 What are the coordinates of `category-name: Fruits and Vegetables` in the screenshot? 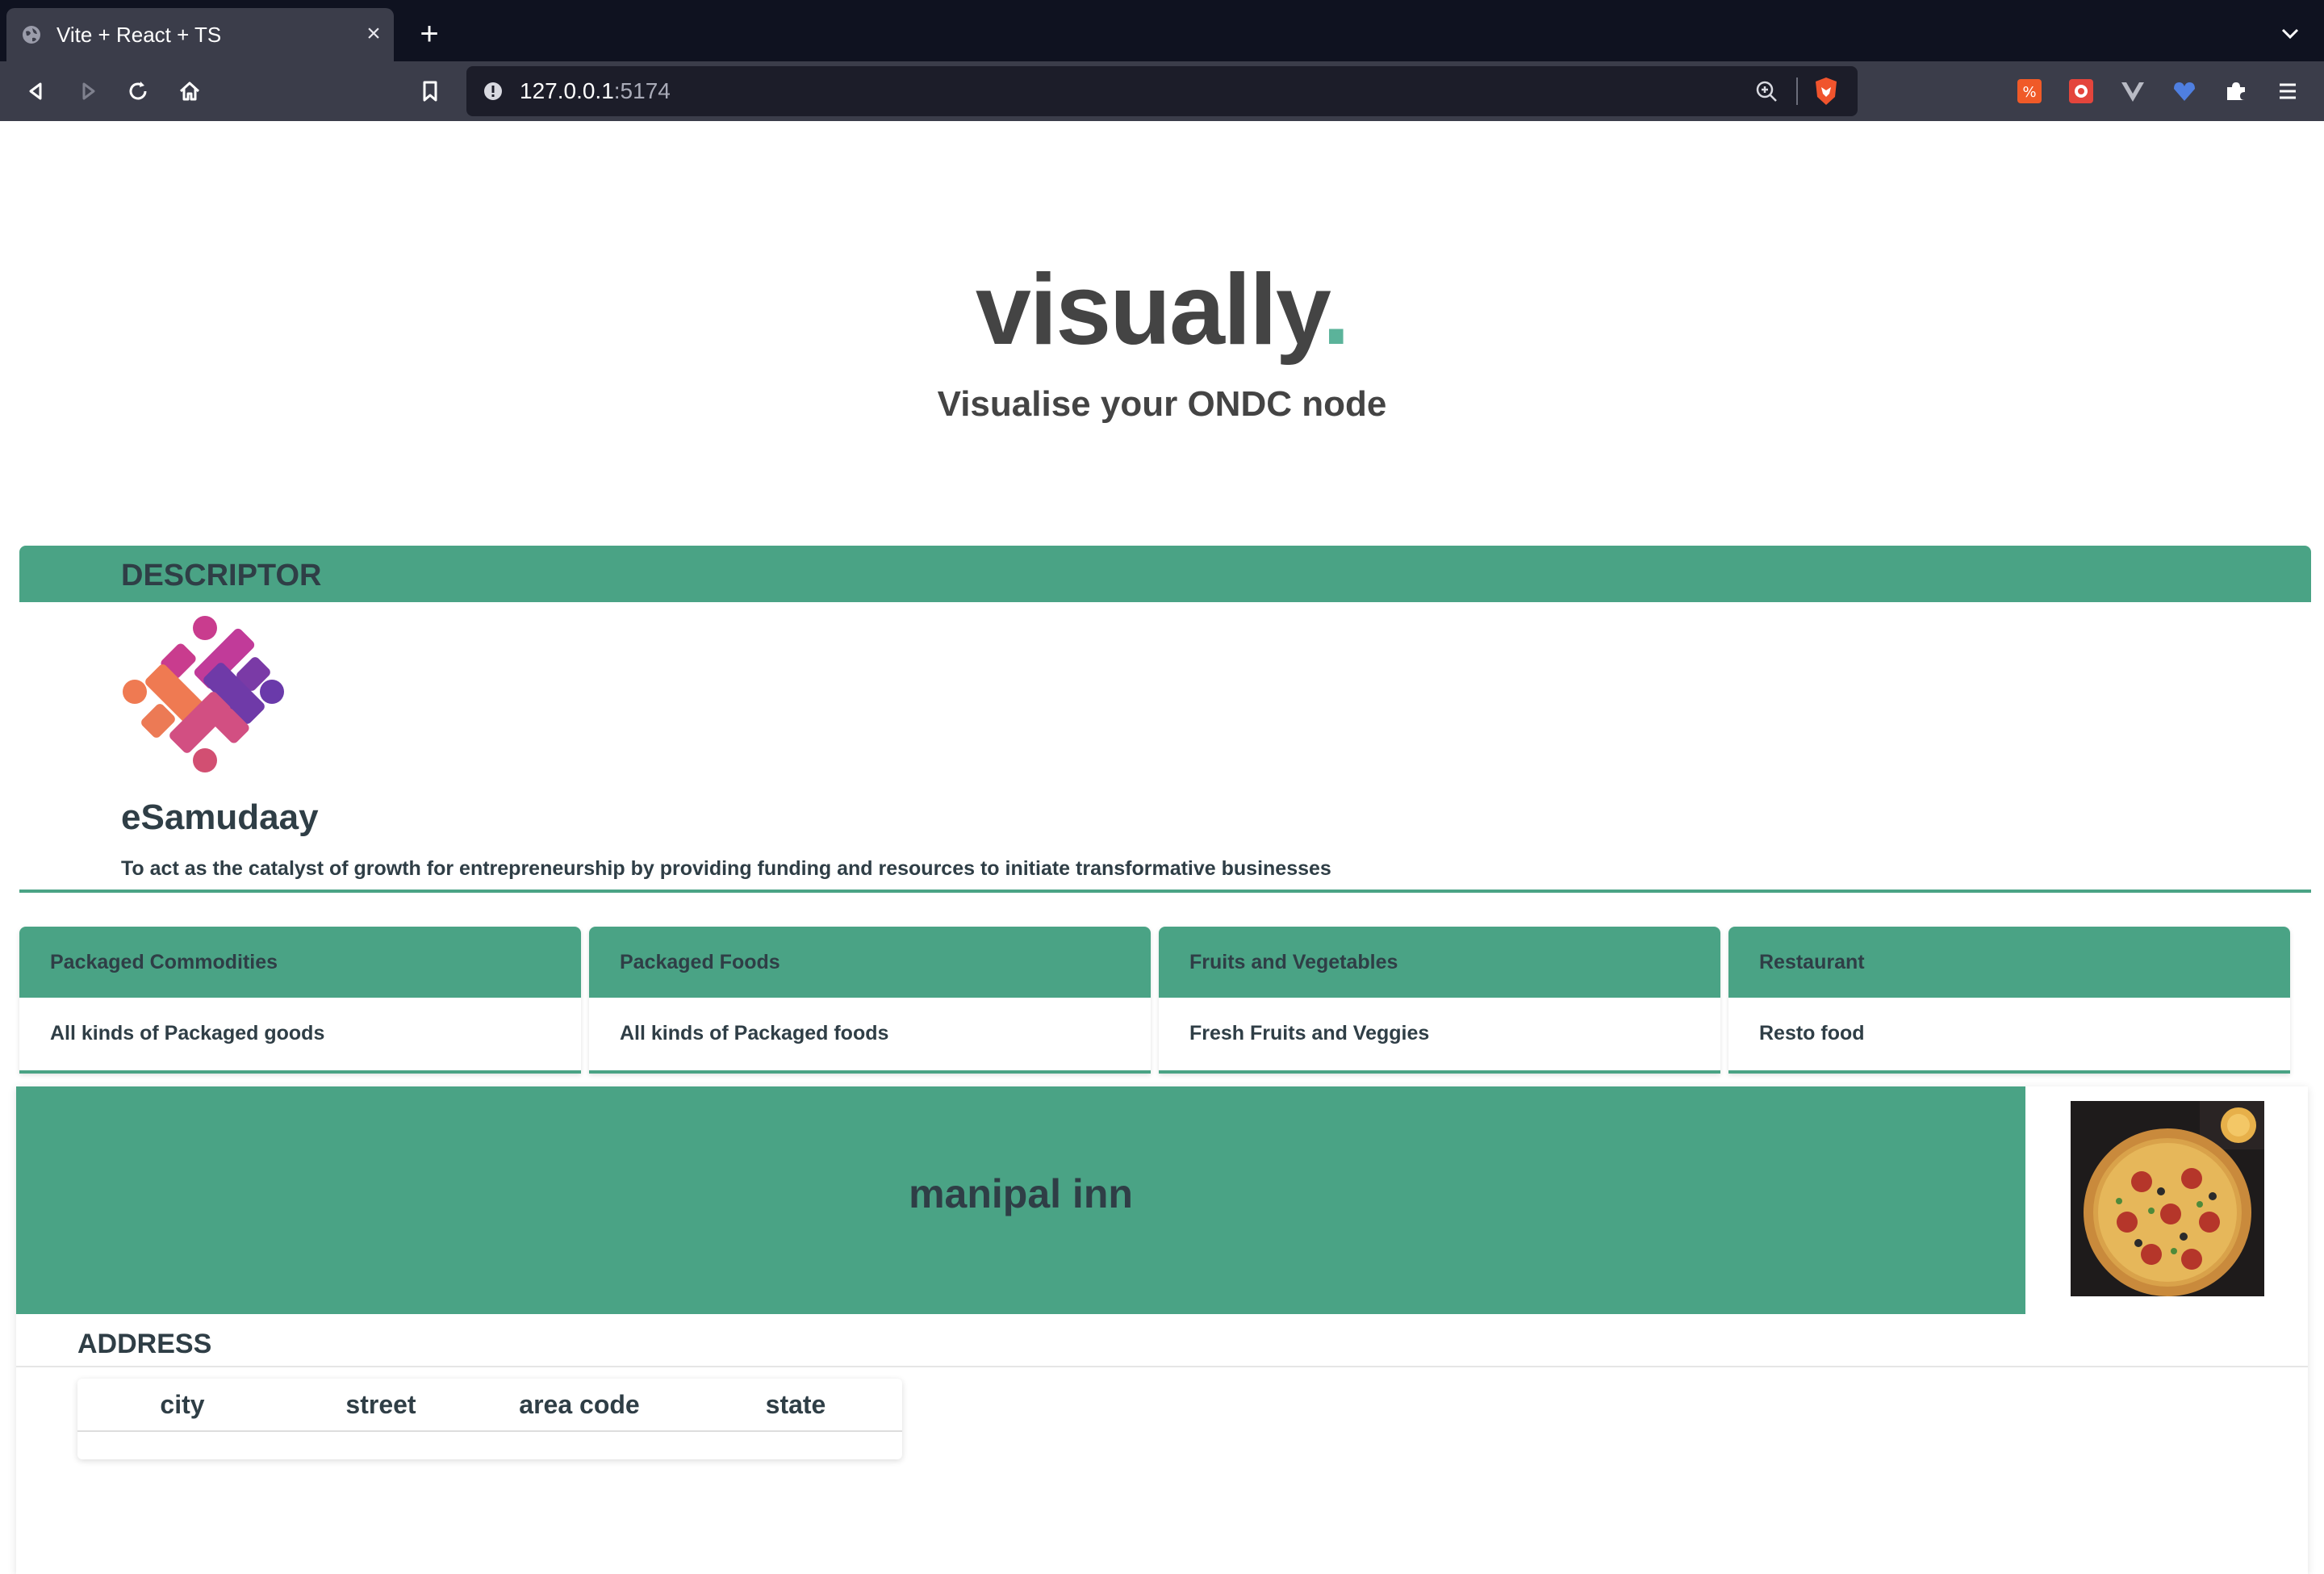 It's located at (1293, 962).